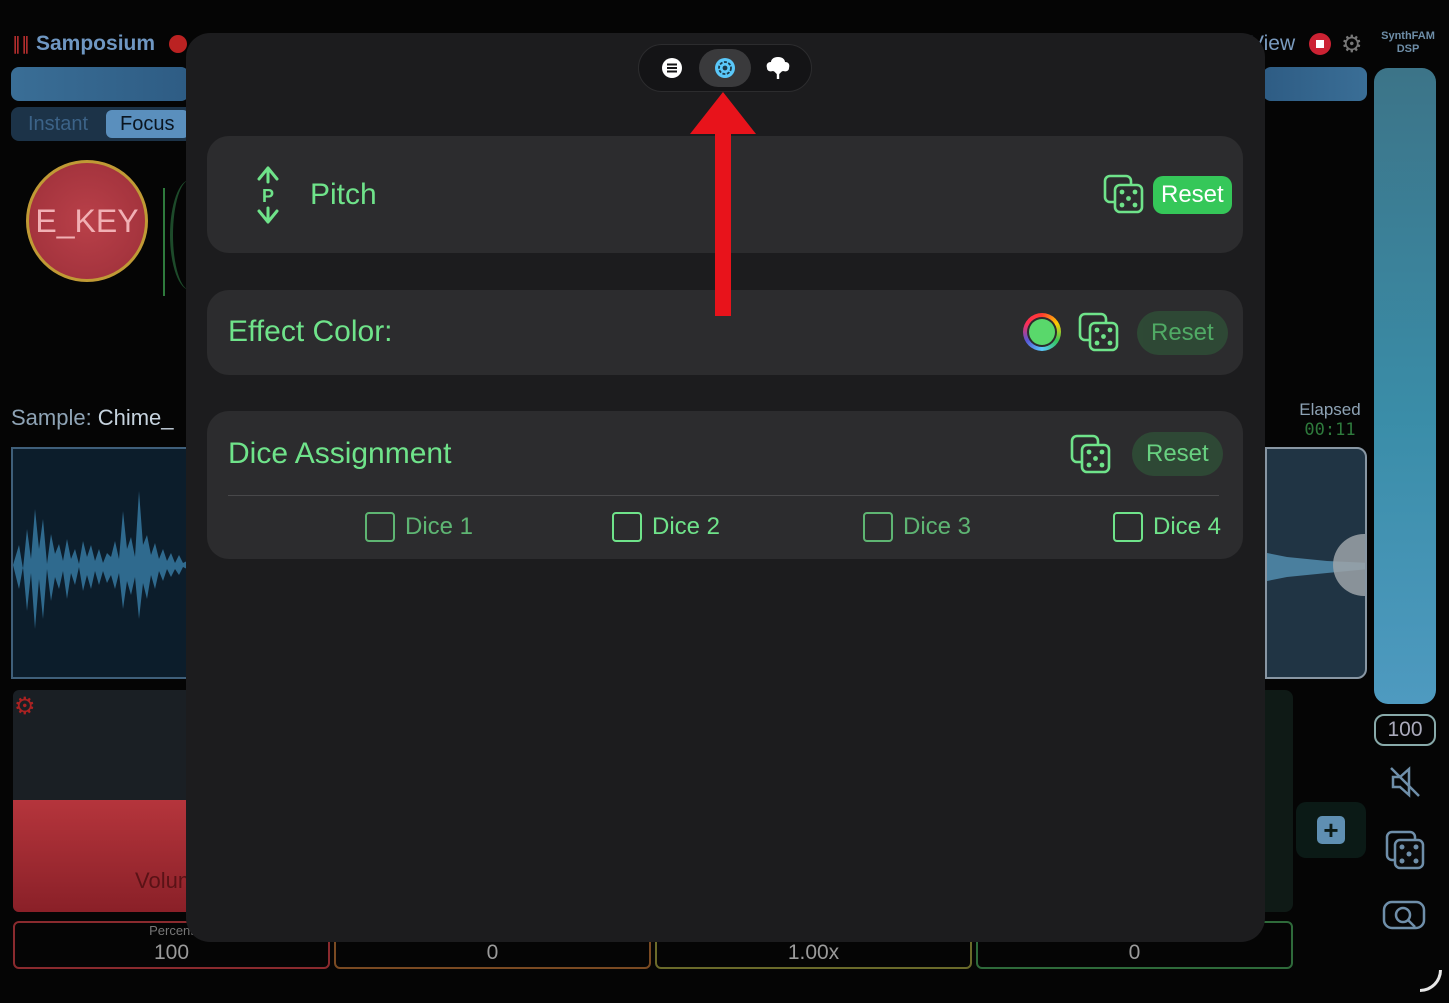  I want to click on stop-record-button, so click(1320, 44).